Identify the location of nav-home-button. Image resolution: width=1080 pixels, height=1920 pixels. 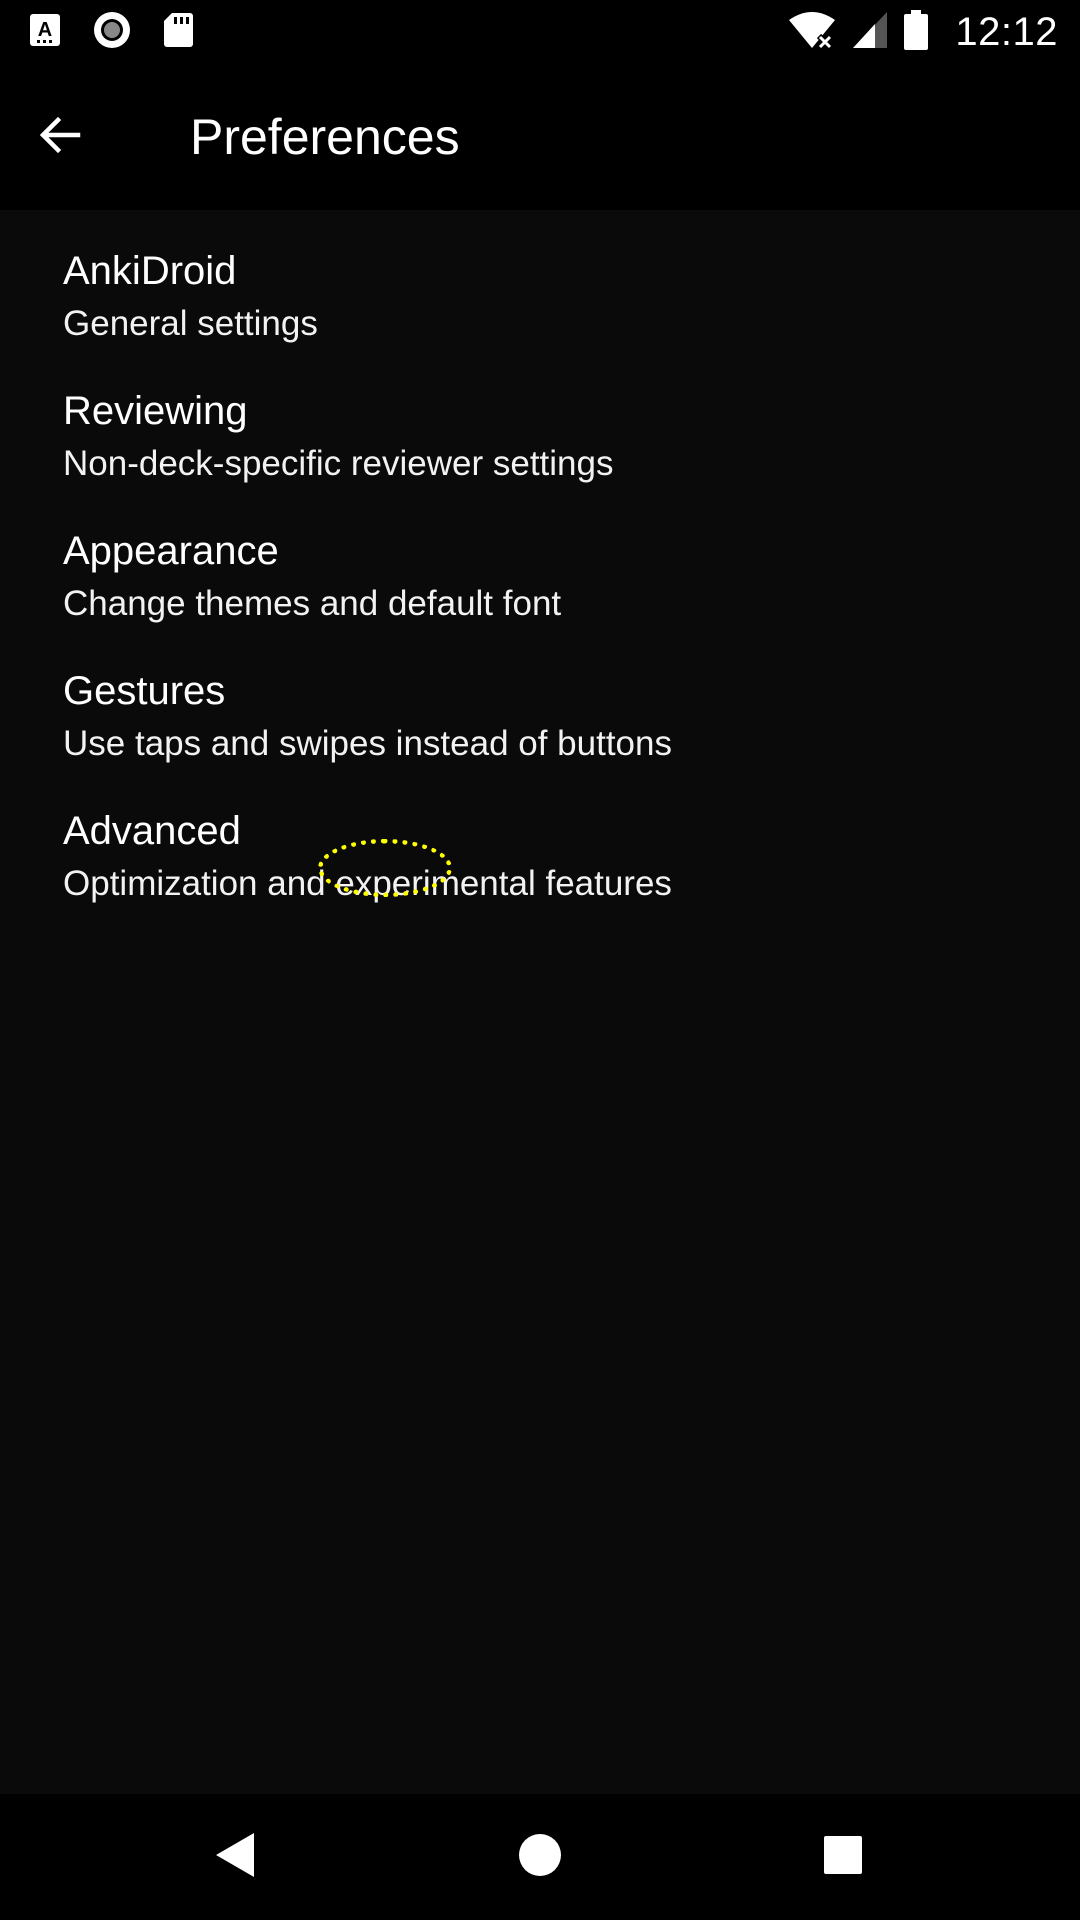
(540, 1857).